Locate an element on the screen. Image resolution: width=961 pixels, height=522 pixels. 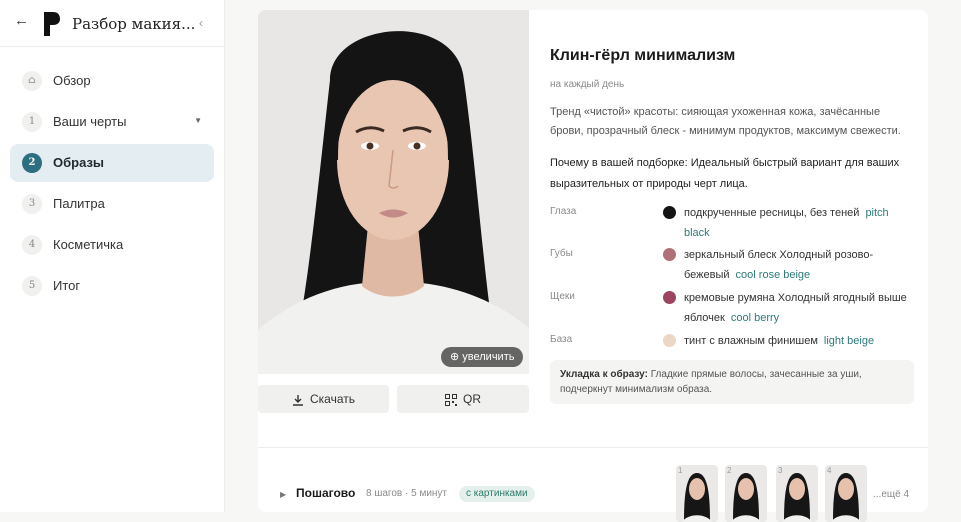
download-button: Скачать is located at coordinates (323, 399).